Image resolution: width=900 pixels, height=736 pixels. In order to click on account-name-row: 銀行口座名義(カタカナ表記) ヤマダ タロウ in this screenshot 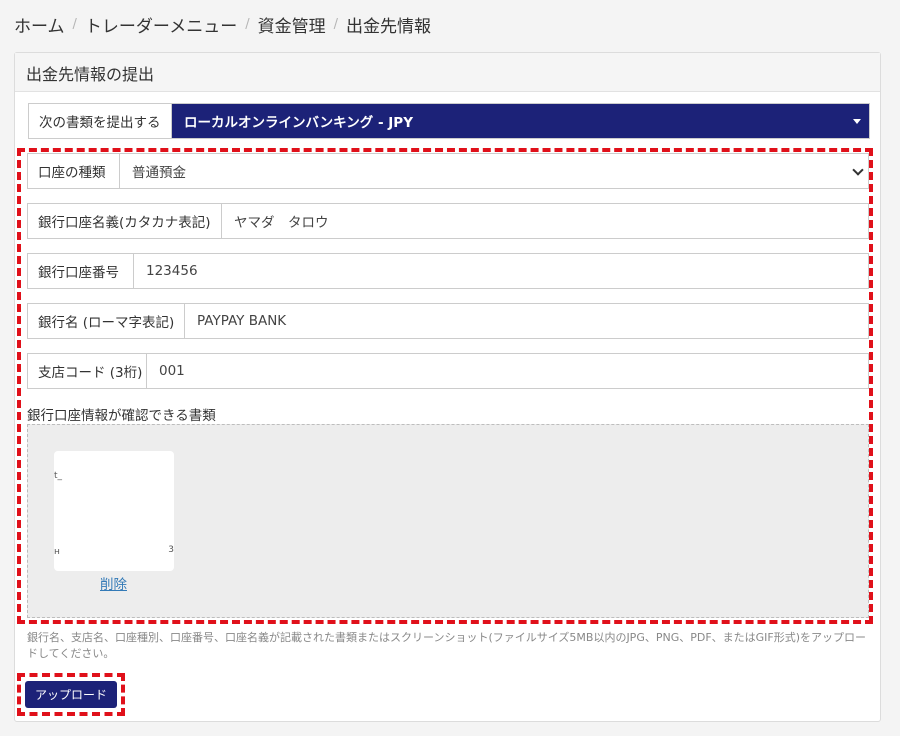, I will do `click(448, 221)`.